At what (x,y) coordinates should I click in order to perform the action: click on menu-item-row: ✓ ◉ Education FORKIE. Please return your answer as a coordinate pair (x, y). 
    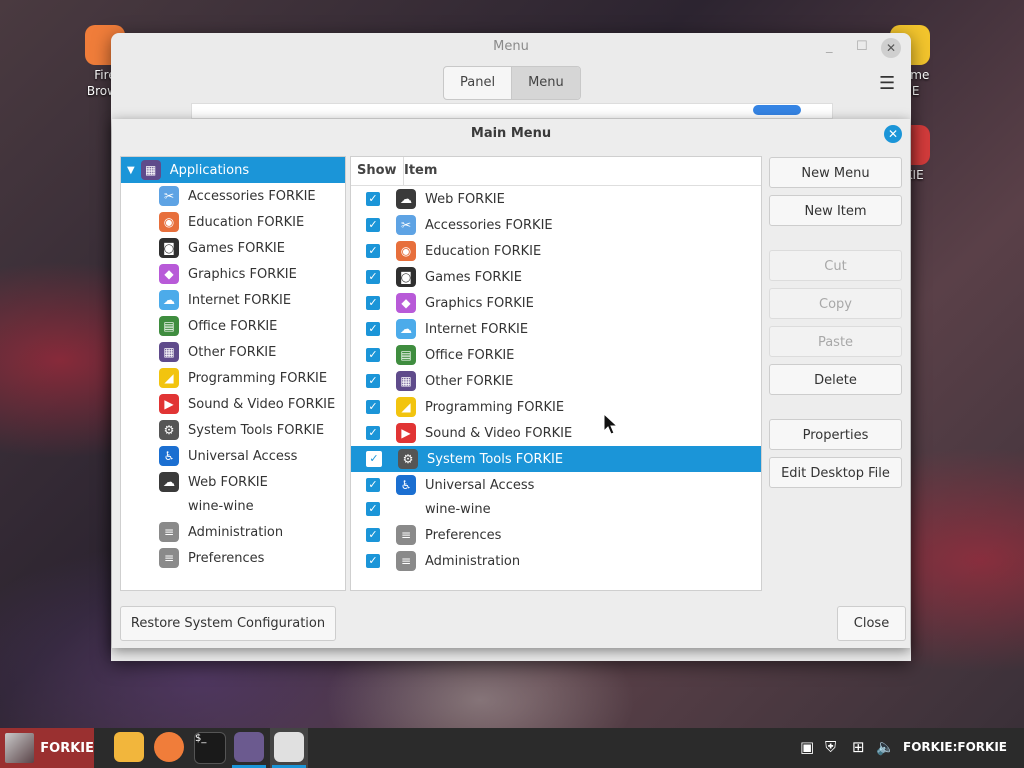
    Looking at the image, I should click on (556, 251).